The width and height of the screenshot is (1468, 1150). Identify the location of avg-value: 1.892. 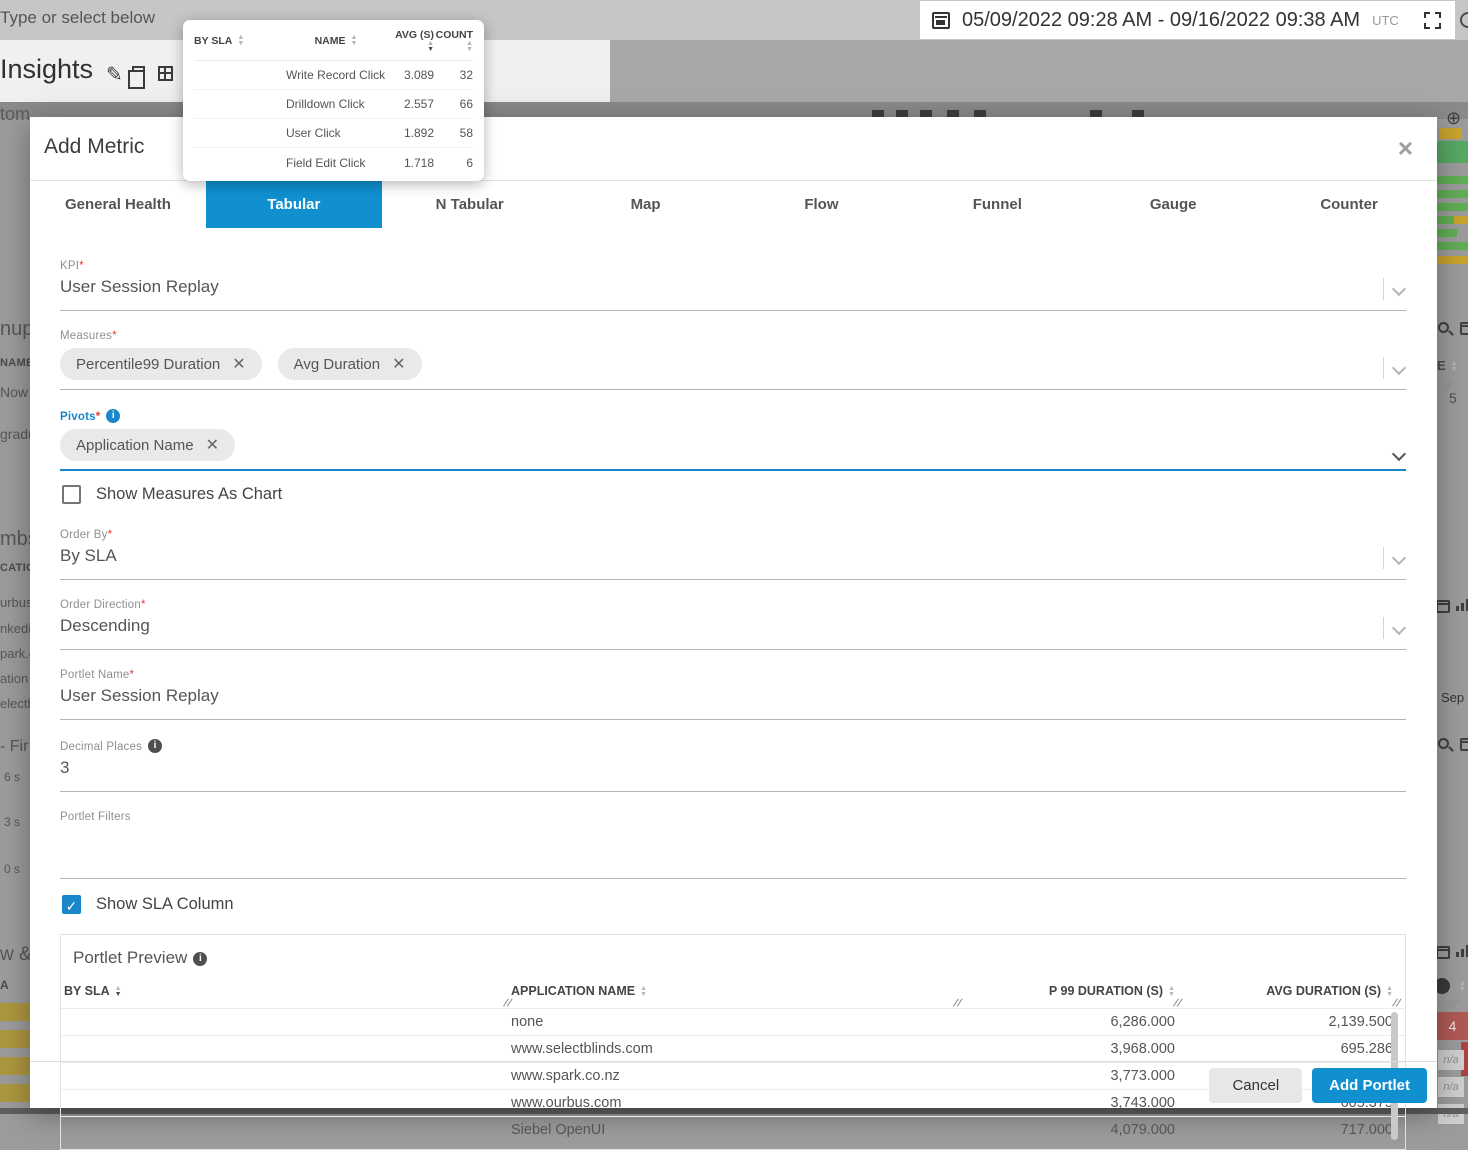
(418, 133).